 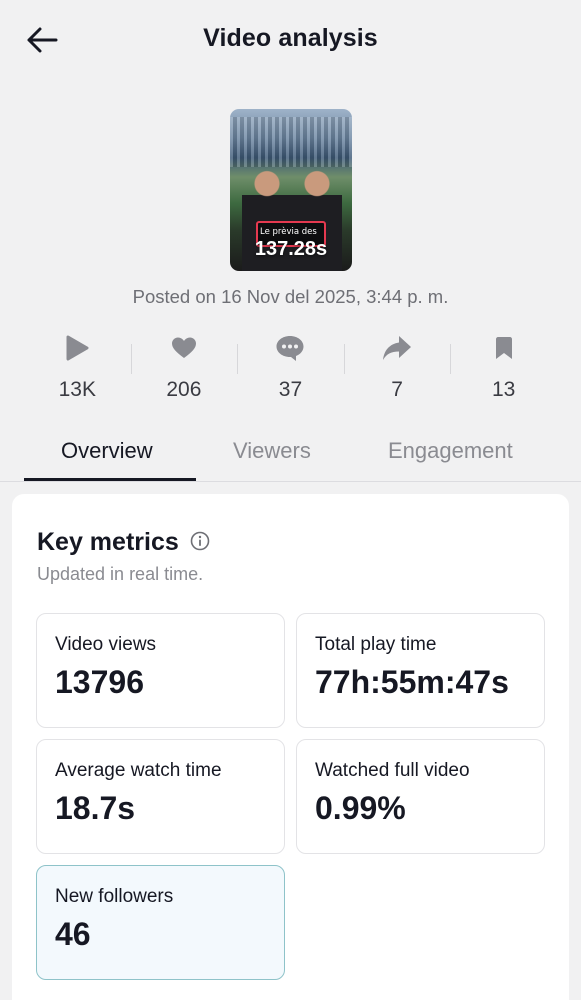 What do you see at coordinates (397, 370) in the screenshot?
I see `stat-shares: 7` at bounding box center [397, 370].